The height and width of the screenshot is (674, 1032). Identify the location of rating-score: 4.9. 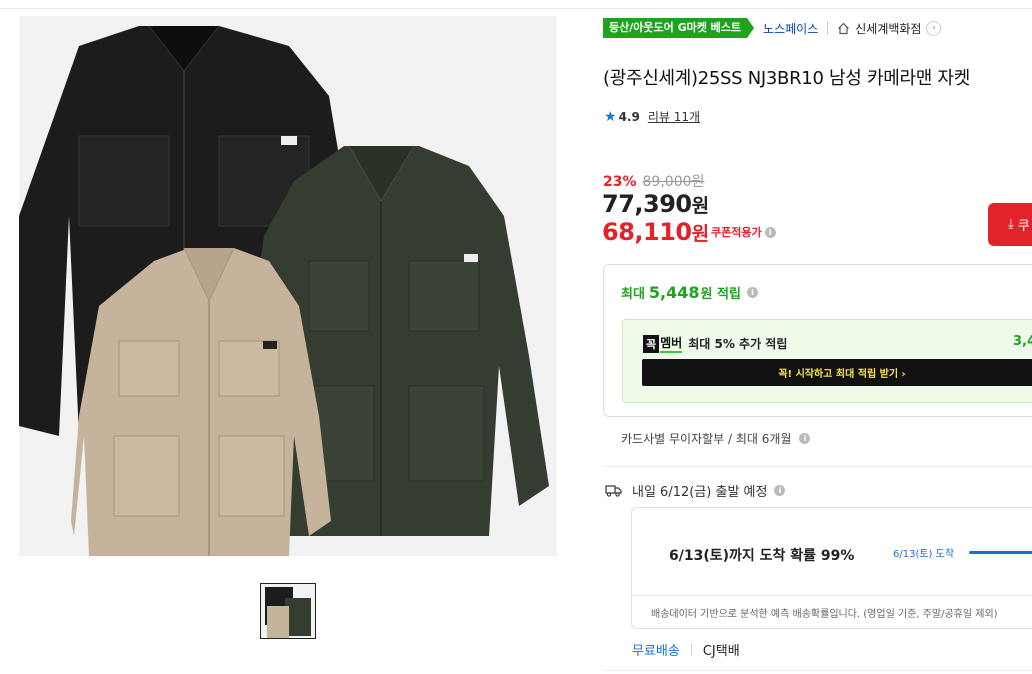
(629, 116).